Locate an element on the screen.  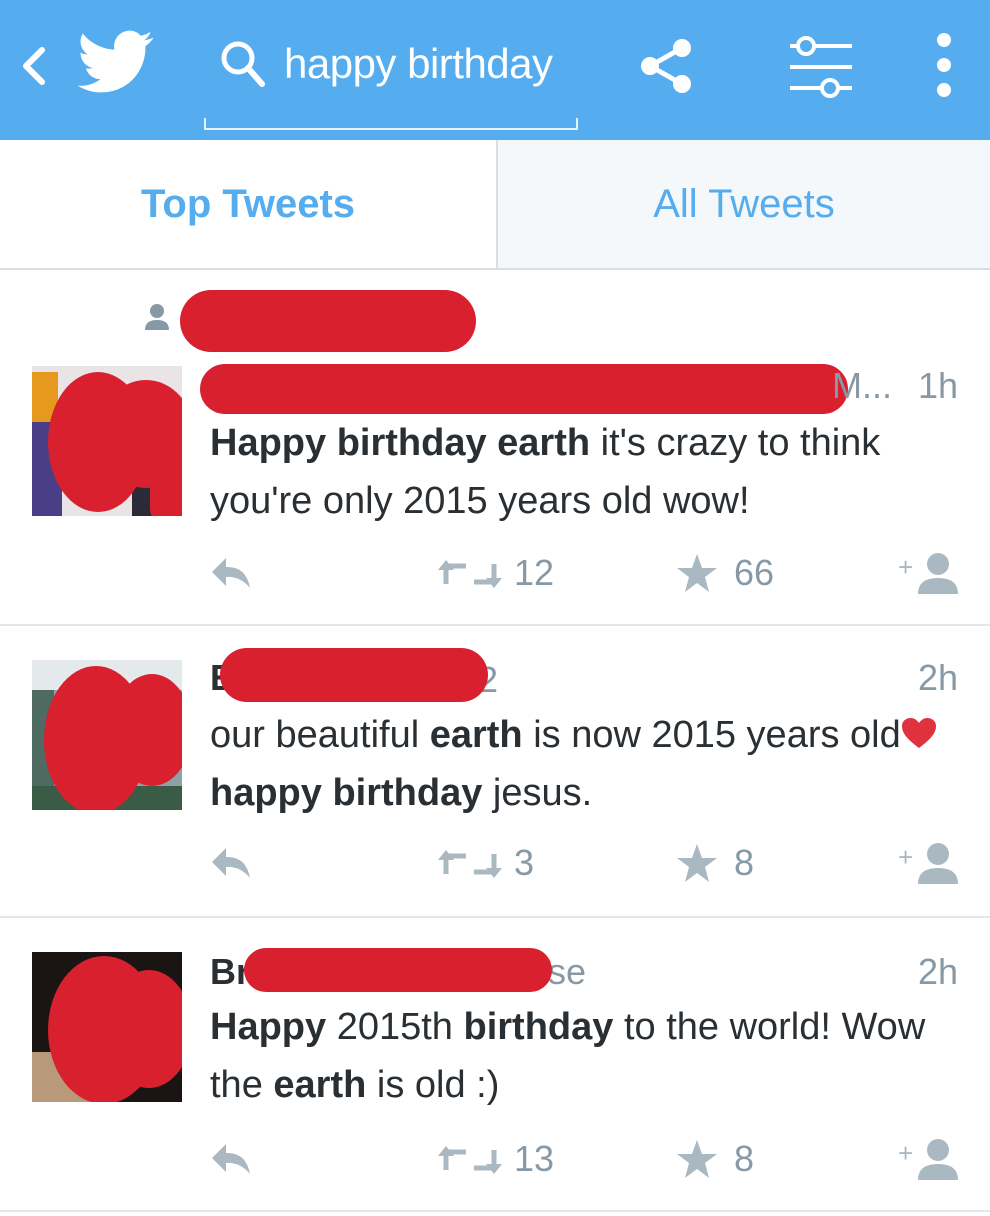
tweet-text-bold: birthday is located at coordinates (538, 1027).